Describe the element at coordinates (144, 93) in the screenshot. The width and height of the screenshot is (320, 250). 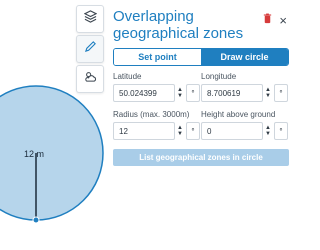
I see `latitude-input: 50.024399` at that location.